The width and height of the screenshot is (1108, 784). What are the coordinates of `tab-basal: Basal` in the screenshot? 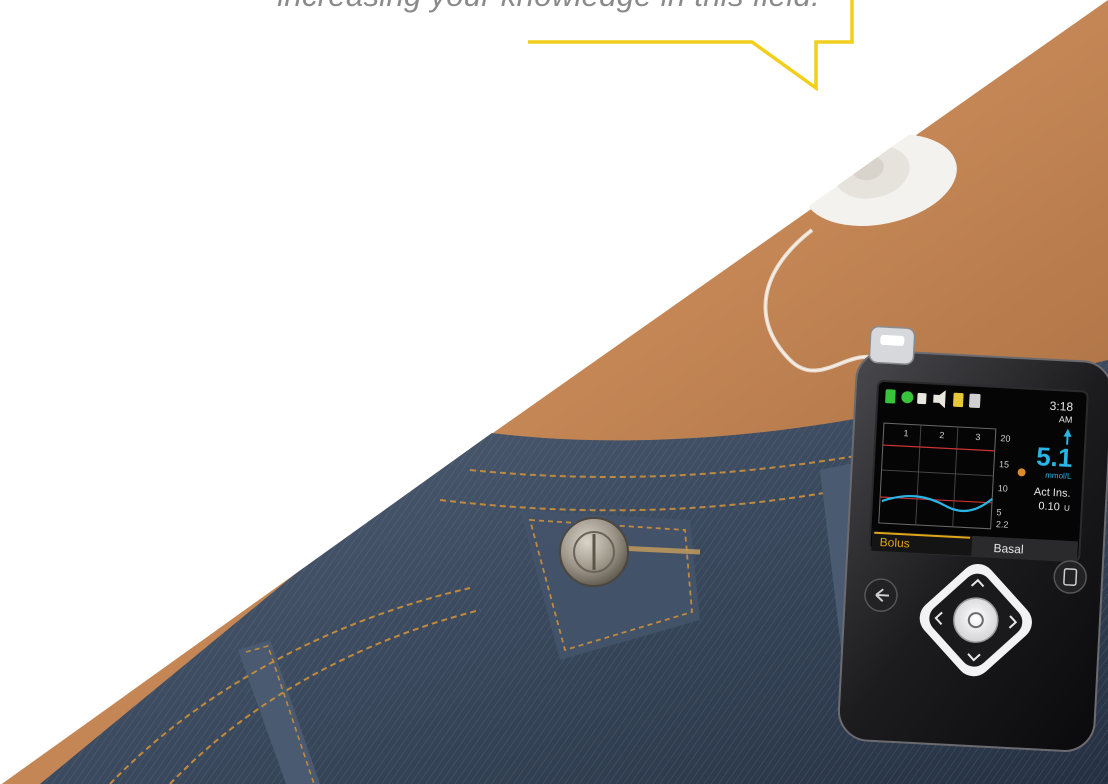 It's located at (1008, 549).